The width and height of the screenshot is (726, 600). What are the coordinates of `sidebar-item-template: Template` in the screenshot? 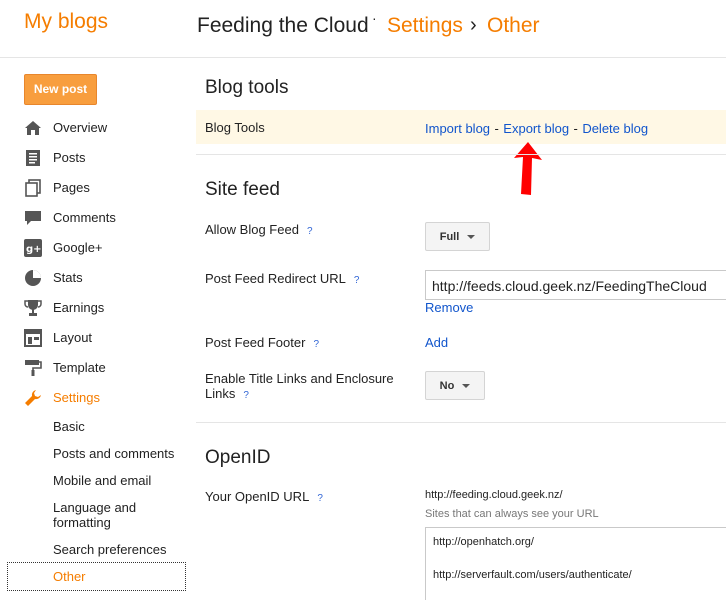 It's located at (65, 368).